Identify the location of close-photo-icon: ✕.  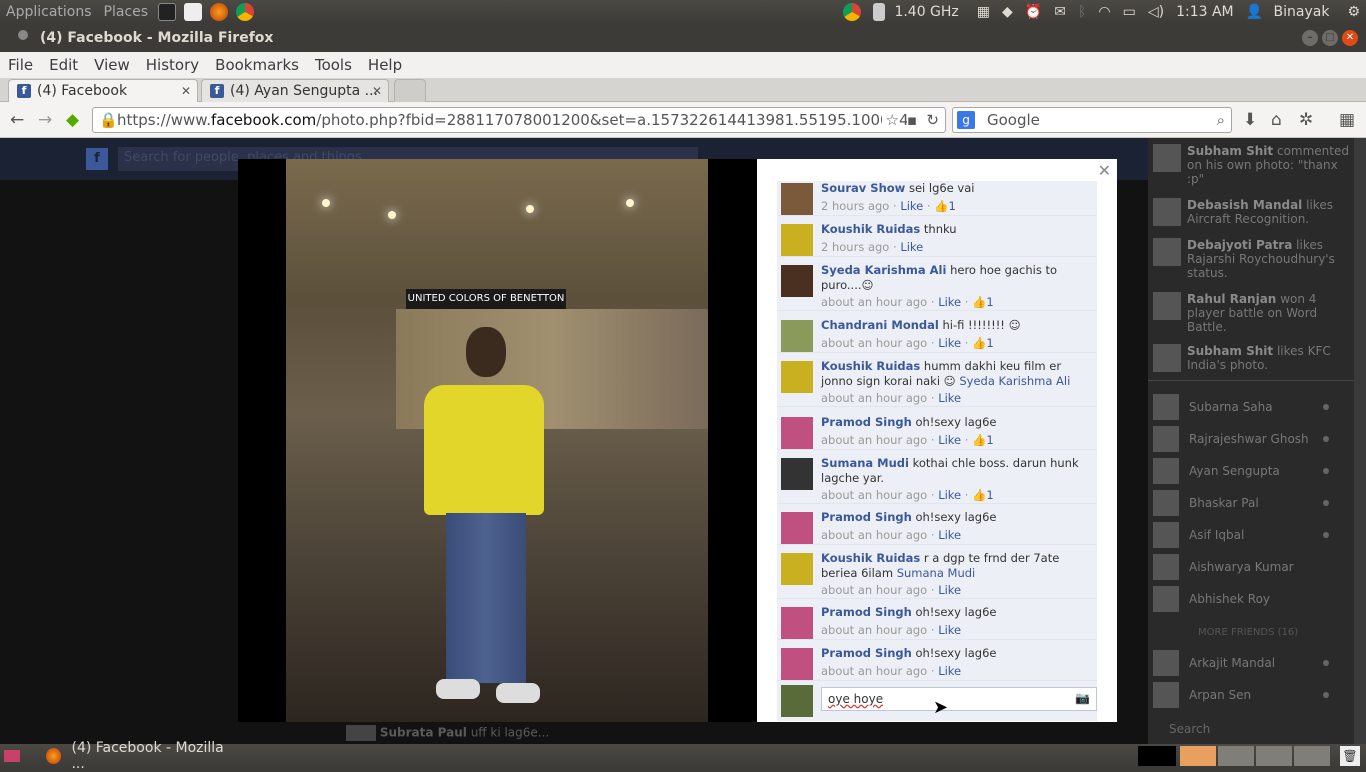
(1104, 170).